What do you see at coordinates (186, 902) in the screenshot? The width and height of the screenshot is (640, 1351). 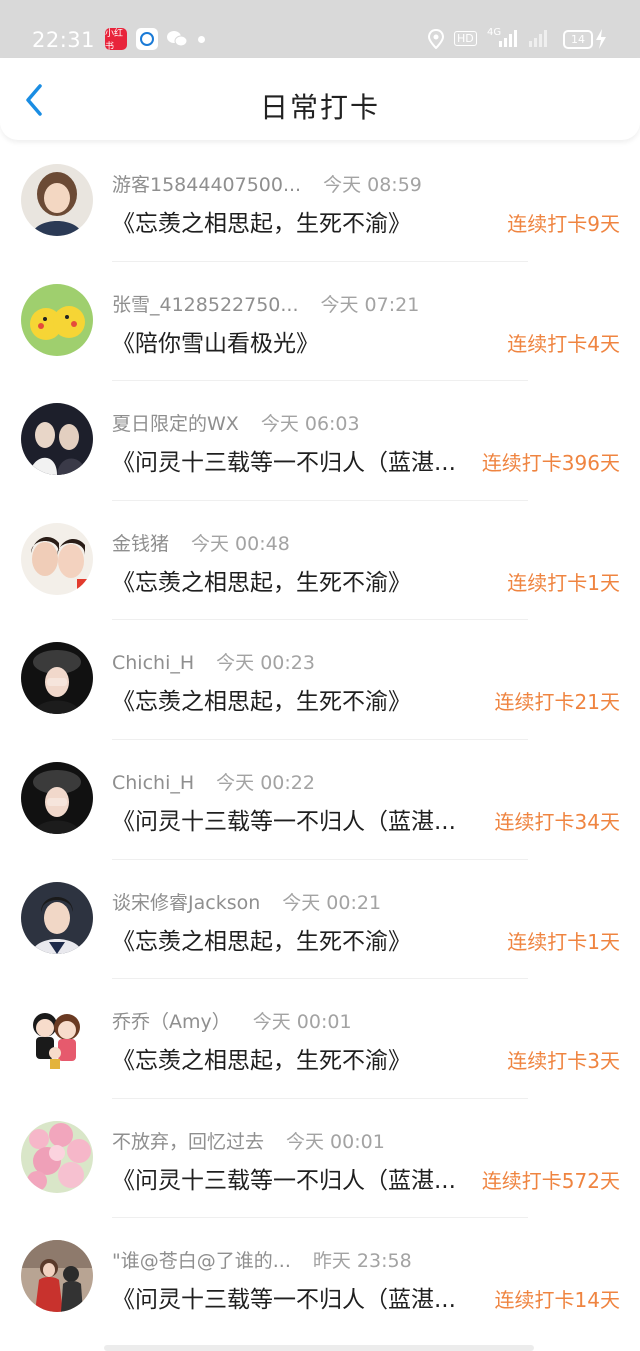 I see `user-name: 谈宋修睿Jackson` at bounding box center [186, 902].